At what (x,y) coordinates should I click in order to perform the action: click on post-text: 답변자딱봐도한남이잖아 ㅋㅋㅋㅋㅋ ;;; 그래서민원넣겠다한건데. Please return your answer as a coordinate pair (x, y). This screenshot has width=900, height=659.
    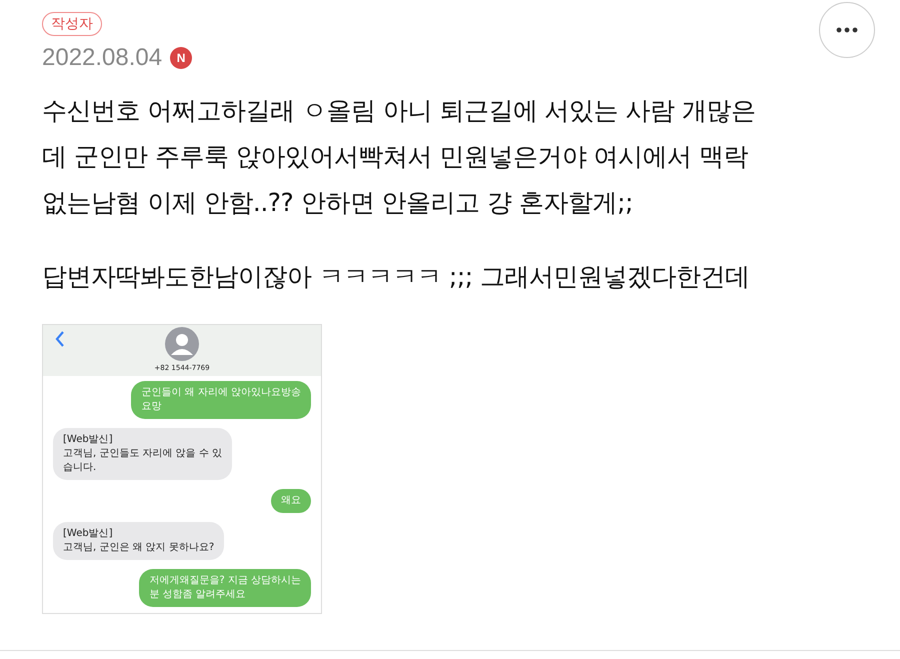
    Looking at the image, I should click on (396, 277).